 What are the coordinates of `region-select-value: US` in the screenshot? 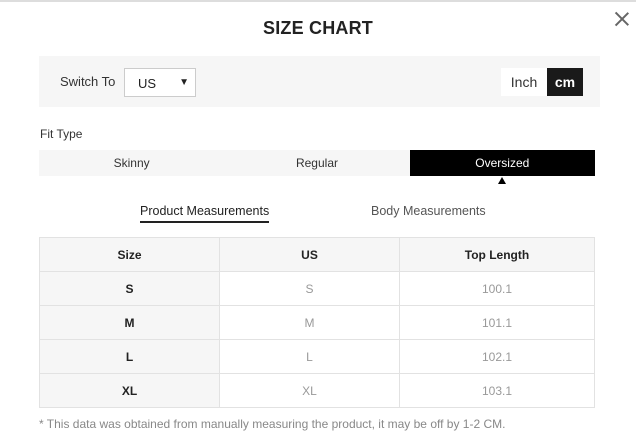 It's located at (147, 83).